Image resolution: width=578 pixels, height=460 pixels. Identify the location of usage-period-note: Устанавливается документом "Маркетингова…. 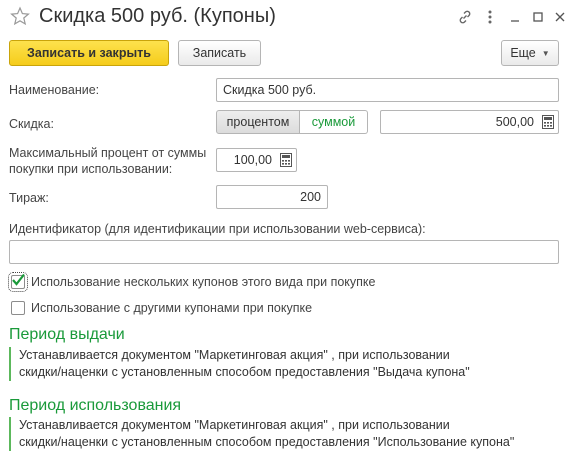
(289, 434).